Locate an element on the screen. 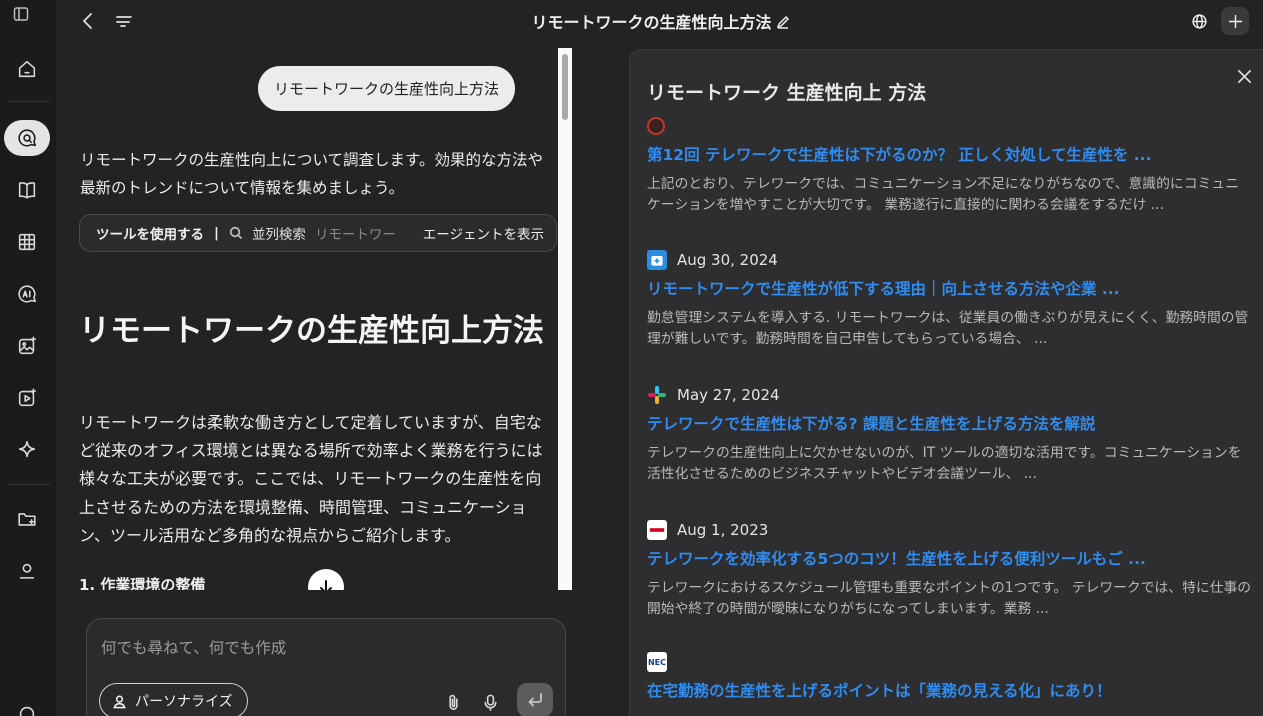 Image resolution: width=1263 pixels, height=716 pixels. microphone-icon is located at coordinates (490, 702).